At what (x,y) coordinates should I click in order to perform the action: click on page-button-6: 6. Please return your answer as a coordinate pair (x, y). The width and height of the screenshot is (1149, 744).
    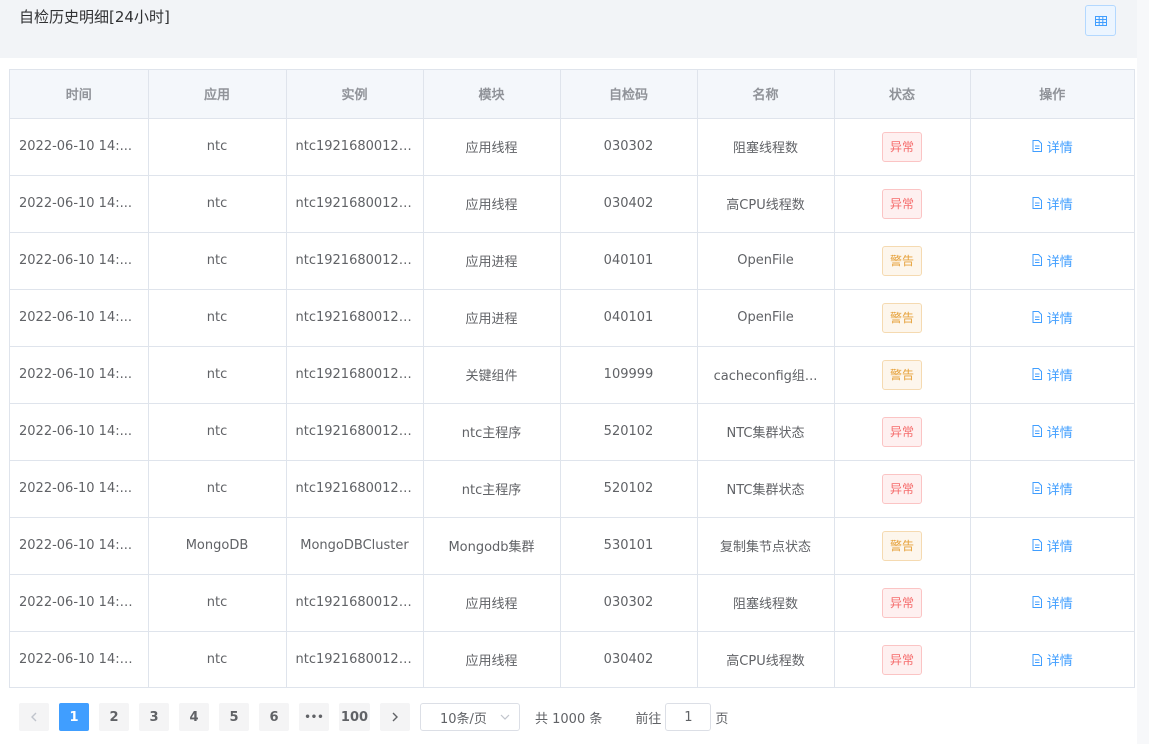
    Looking at the image, I should click on (274, 717).